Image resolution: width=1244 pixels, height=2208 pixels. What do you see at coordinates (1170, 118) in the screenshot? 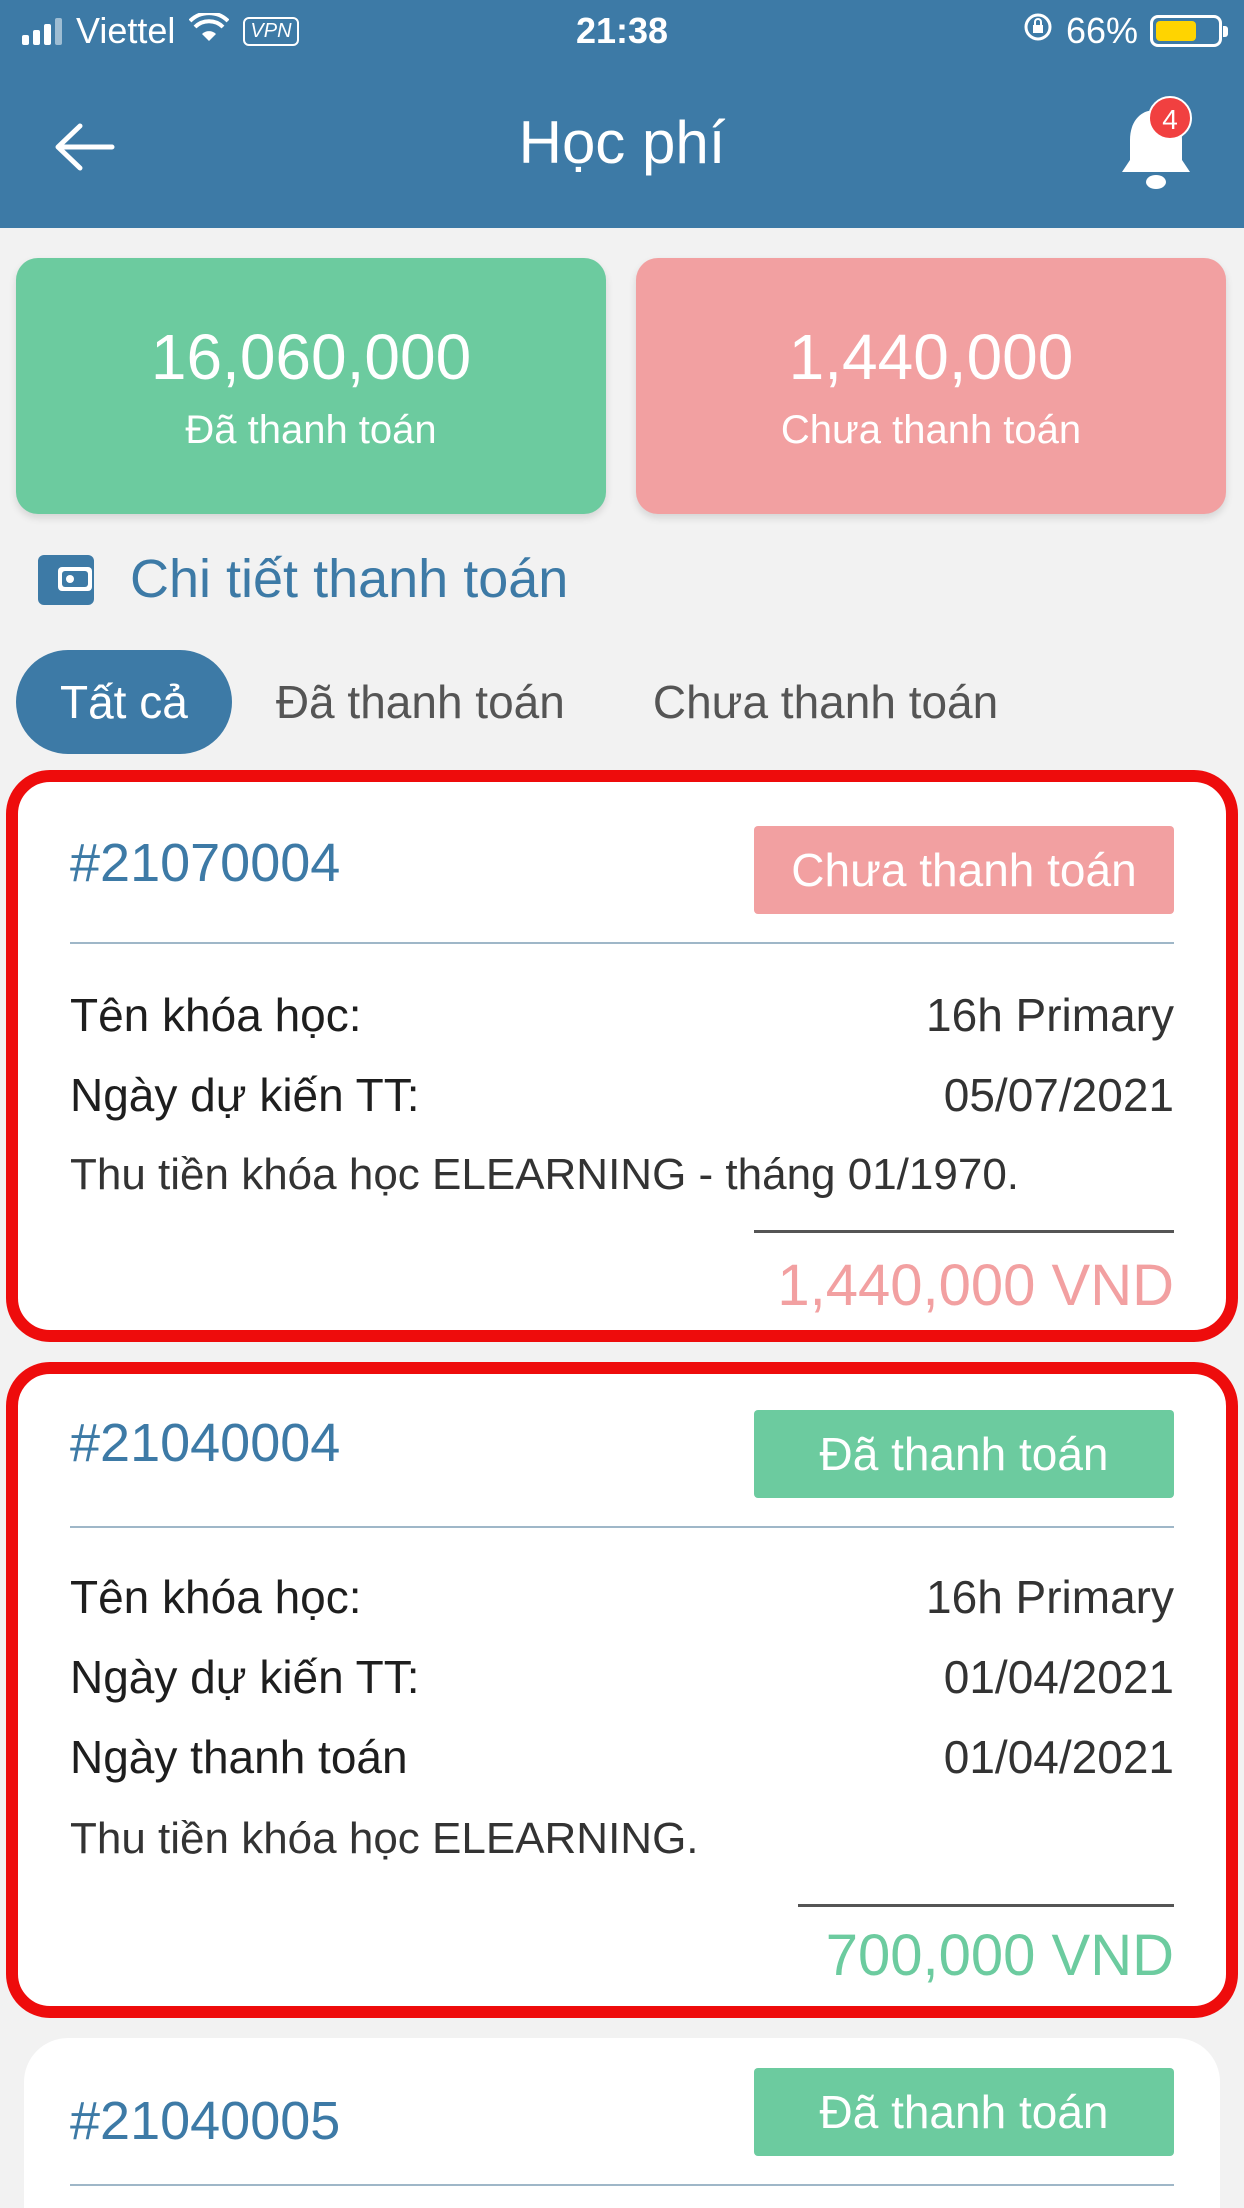
I see `notification-badge: 4` at bounding box center [1170, 118].